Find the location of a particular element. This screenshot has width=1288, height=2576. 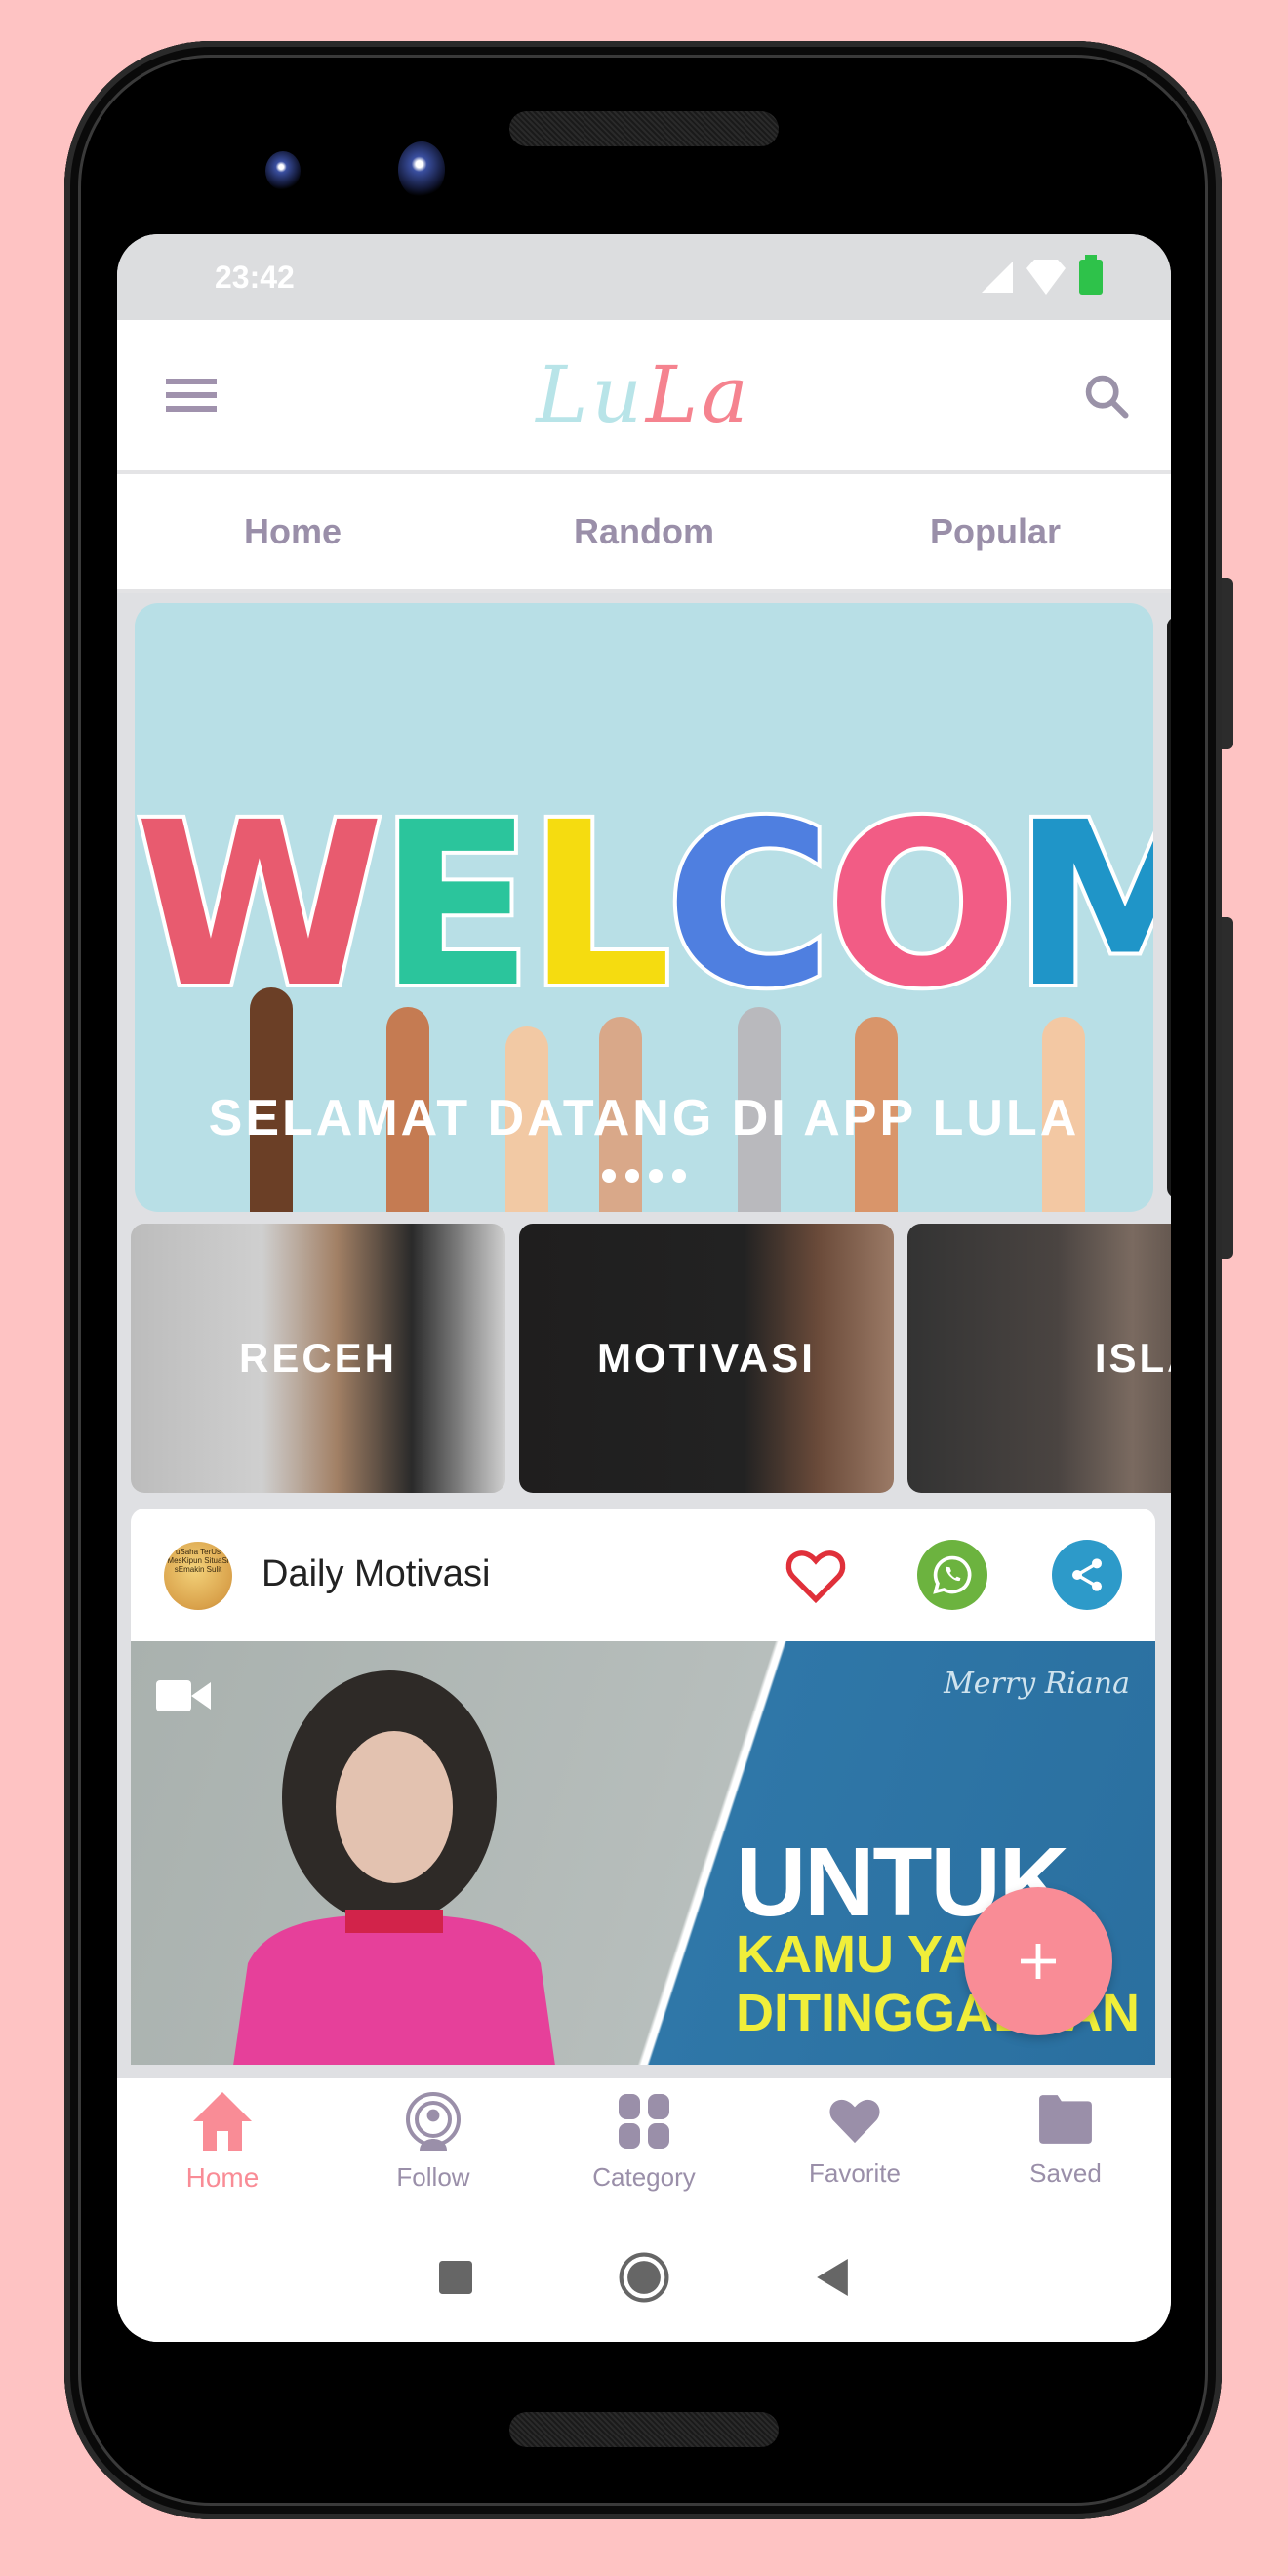

nav-label: Saved is located at coordinates (1065, 2173).